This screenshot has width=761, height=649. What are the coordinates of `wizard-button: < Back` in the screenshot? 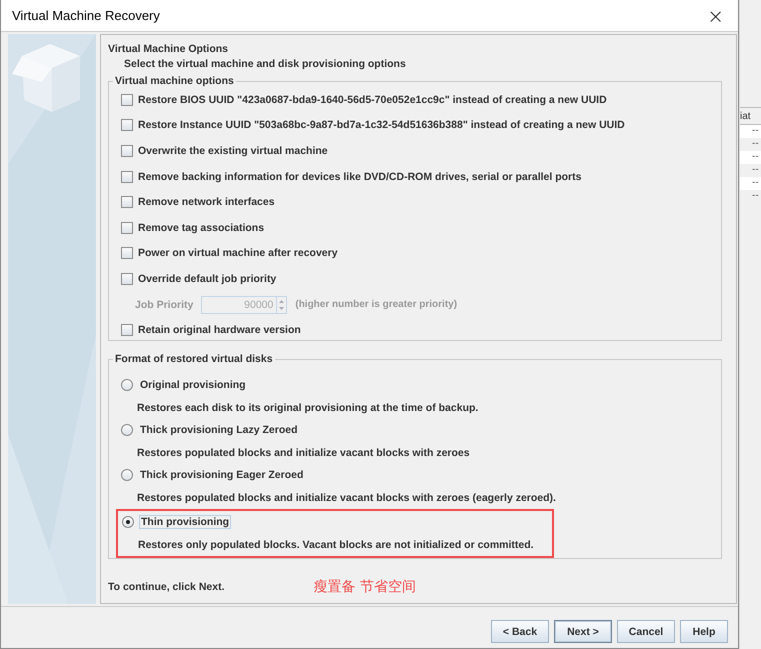 It's located at (520, 631).